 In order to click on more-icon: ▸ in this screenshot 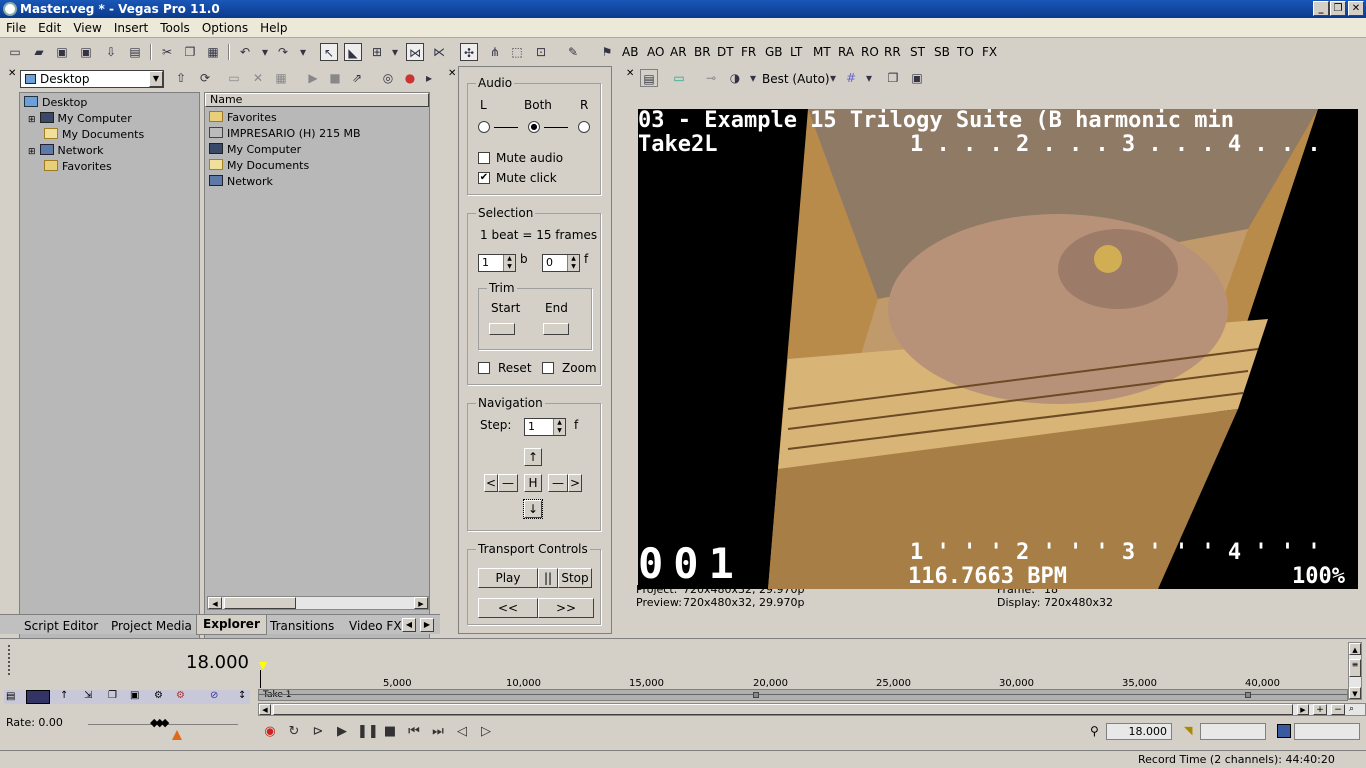, I will do `click(429, 78)`.